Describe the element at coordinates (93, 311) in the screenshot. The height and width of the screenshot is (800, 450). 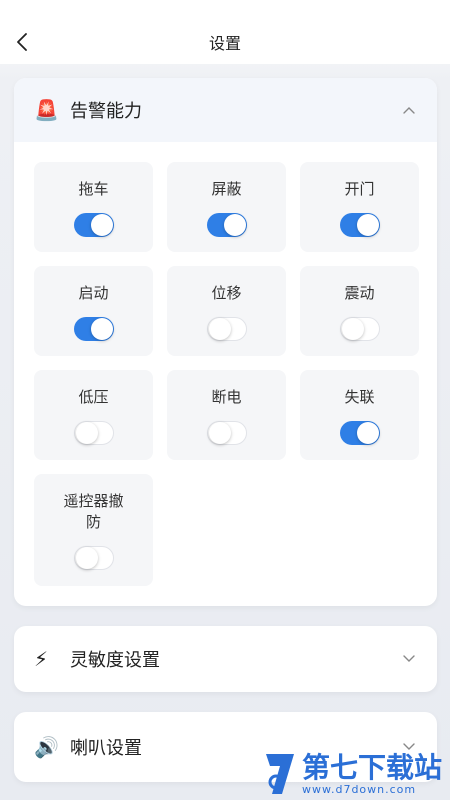
I see `alarm-item-start: 启动` at that location.